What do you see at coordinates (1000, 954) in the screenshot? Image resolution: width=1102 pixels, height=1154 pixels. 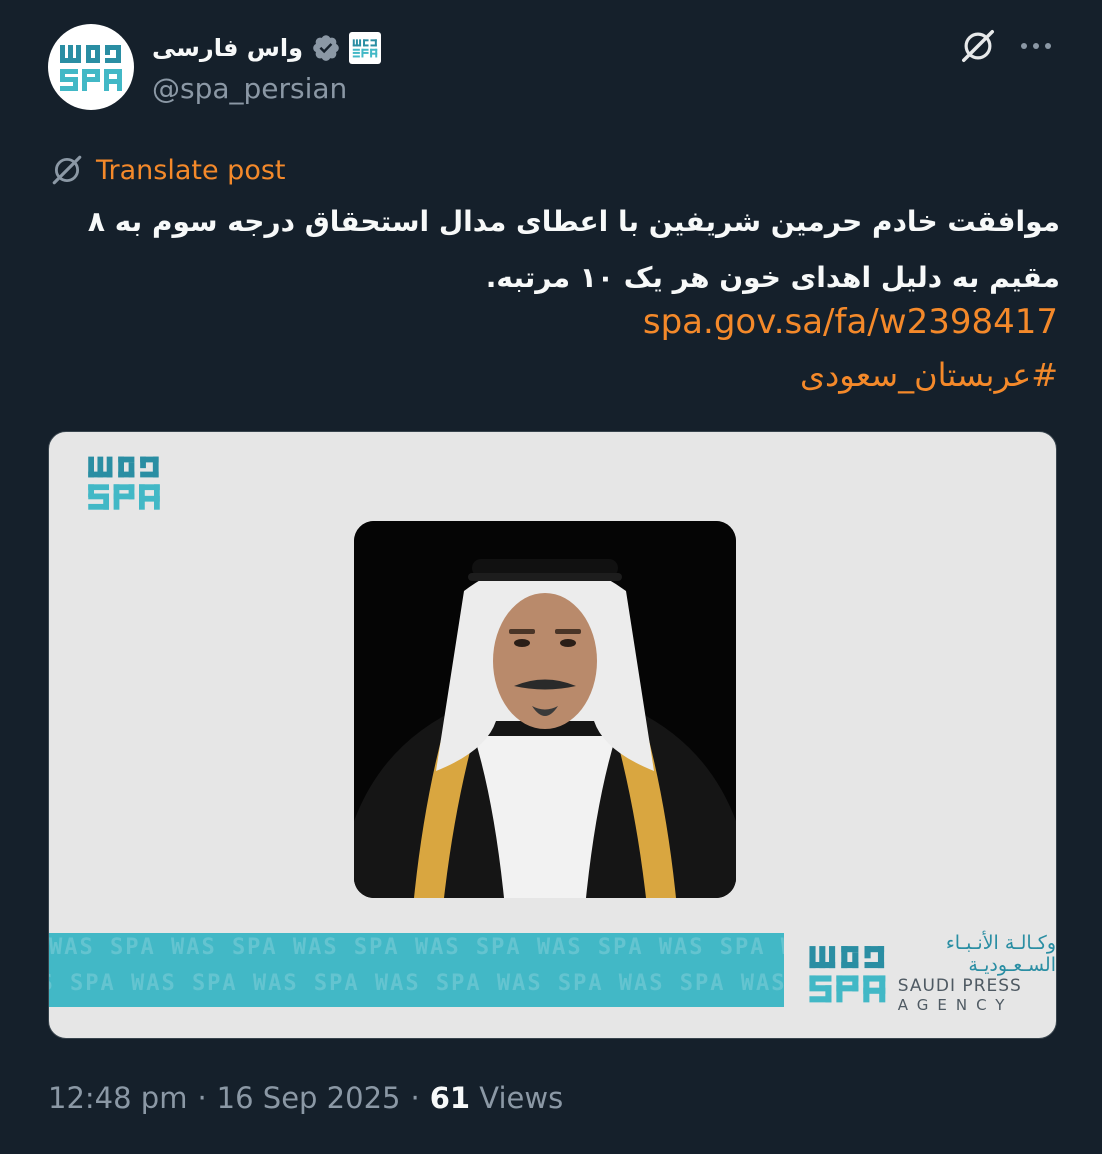 I see `agency-name-ar: وكـالـة الأنـبـاء السـعـوديـة` at bounding box center [1000, 954].